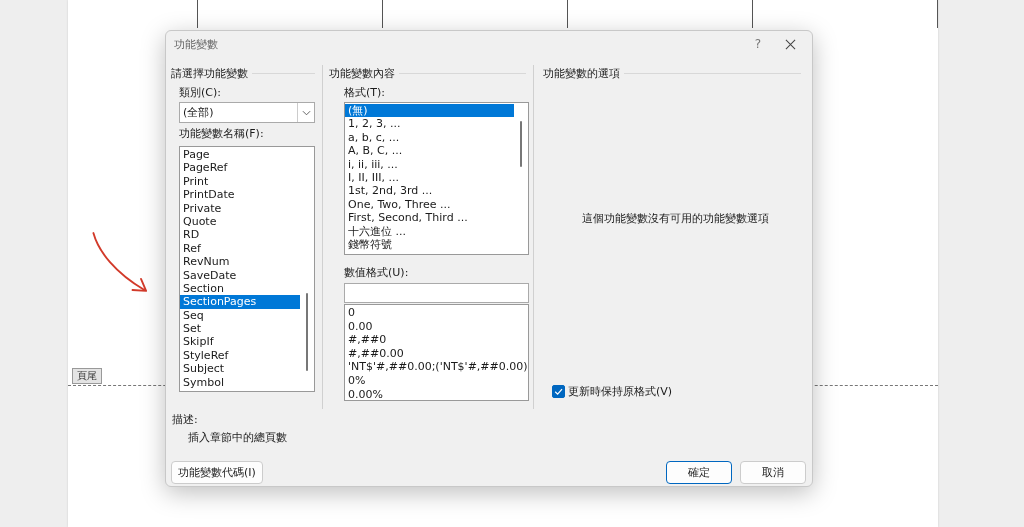 This screenshot has height=527, width=1024. Describe the element at coordinates (237, 438) in the screenshot. I see `description-text: 插入章節中的總頁數` at that location.